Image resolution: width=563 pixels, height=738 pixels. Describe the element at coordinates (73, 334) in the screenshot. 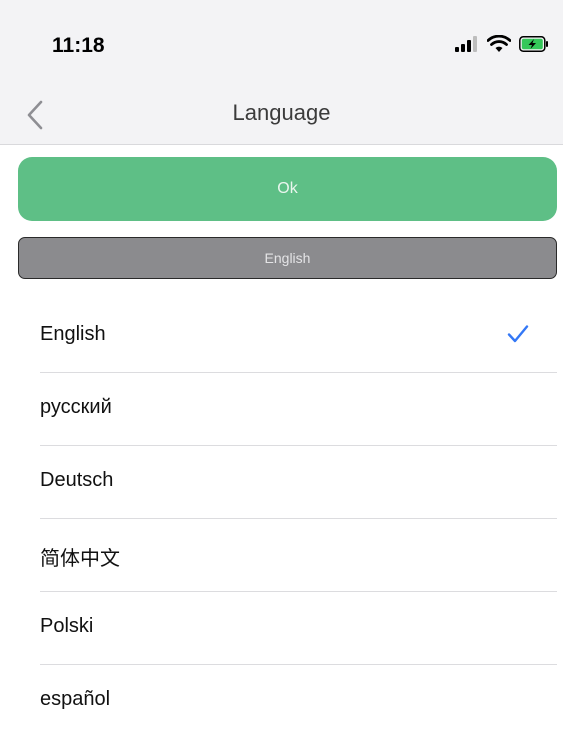

I see `language-label: English` at that location.